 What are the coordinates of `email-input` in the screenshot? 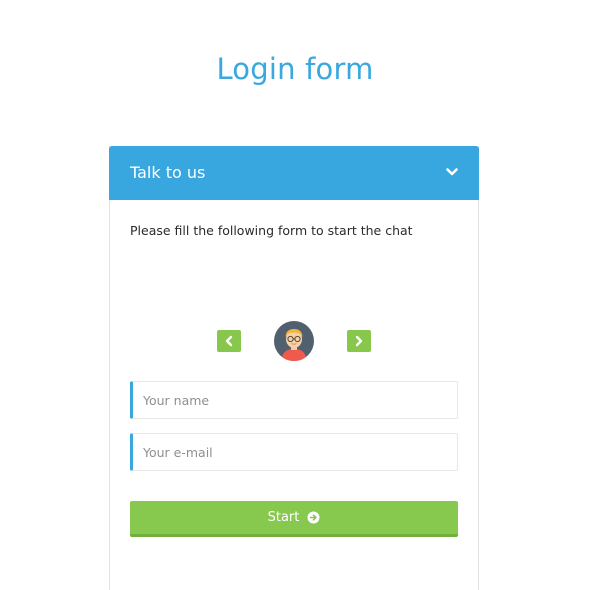 It's located at (294, 452).